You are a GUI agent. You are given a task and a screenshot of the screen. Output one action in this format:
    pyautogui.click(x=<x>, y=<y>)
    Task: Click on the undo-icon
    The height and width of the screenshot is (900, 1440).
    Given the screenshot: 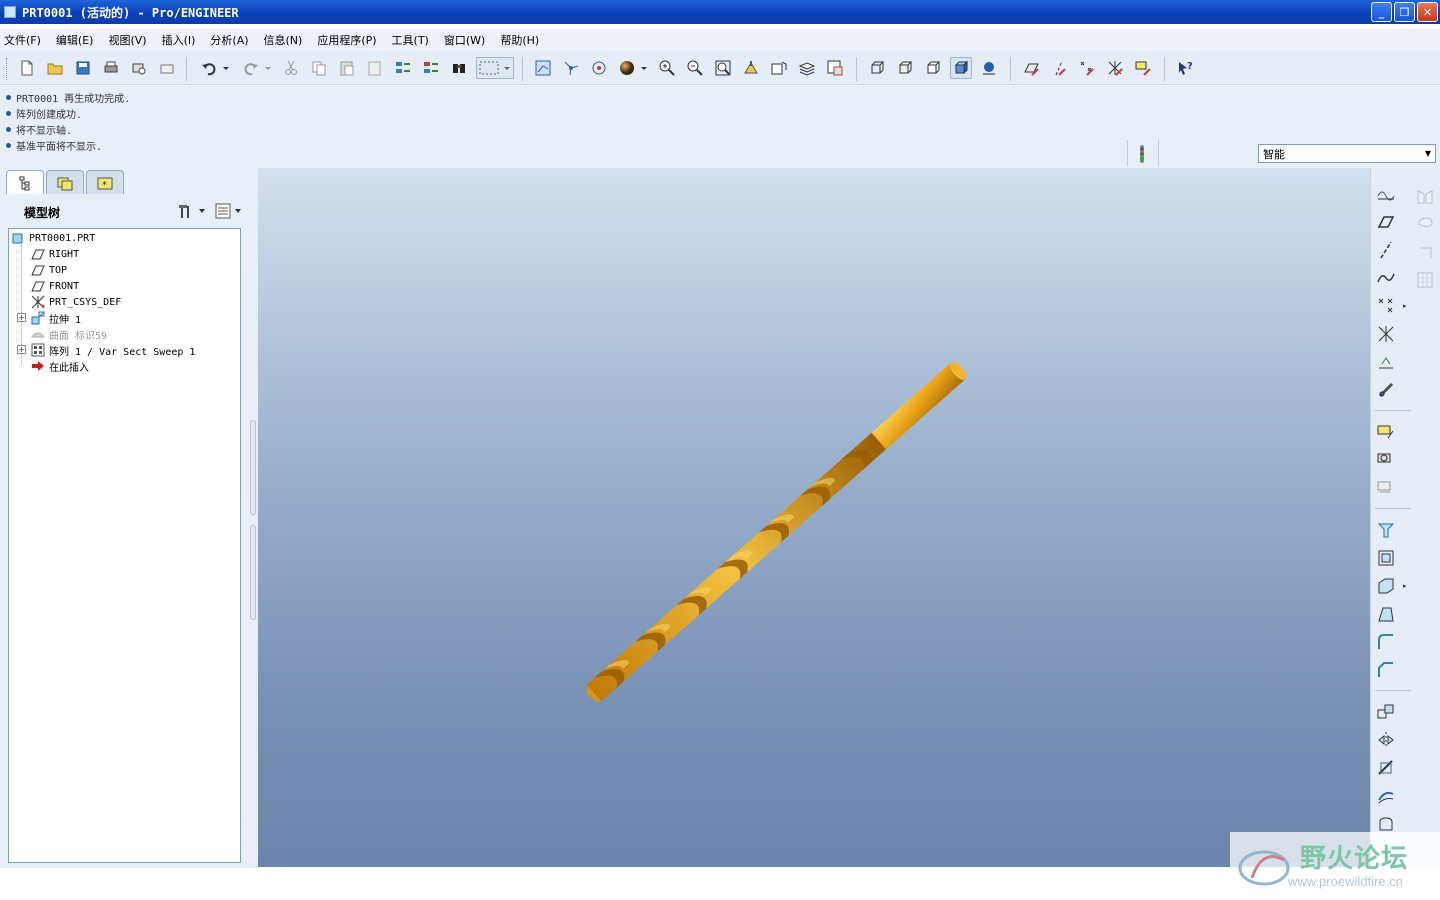 What is the action you would take?
    pyautogui.click(x=209, y=68)
    